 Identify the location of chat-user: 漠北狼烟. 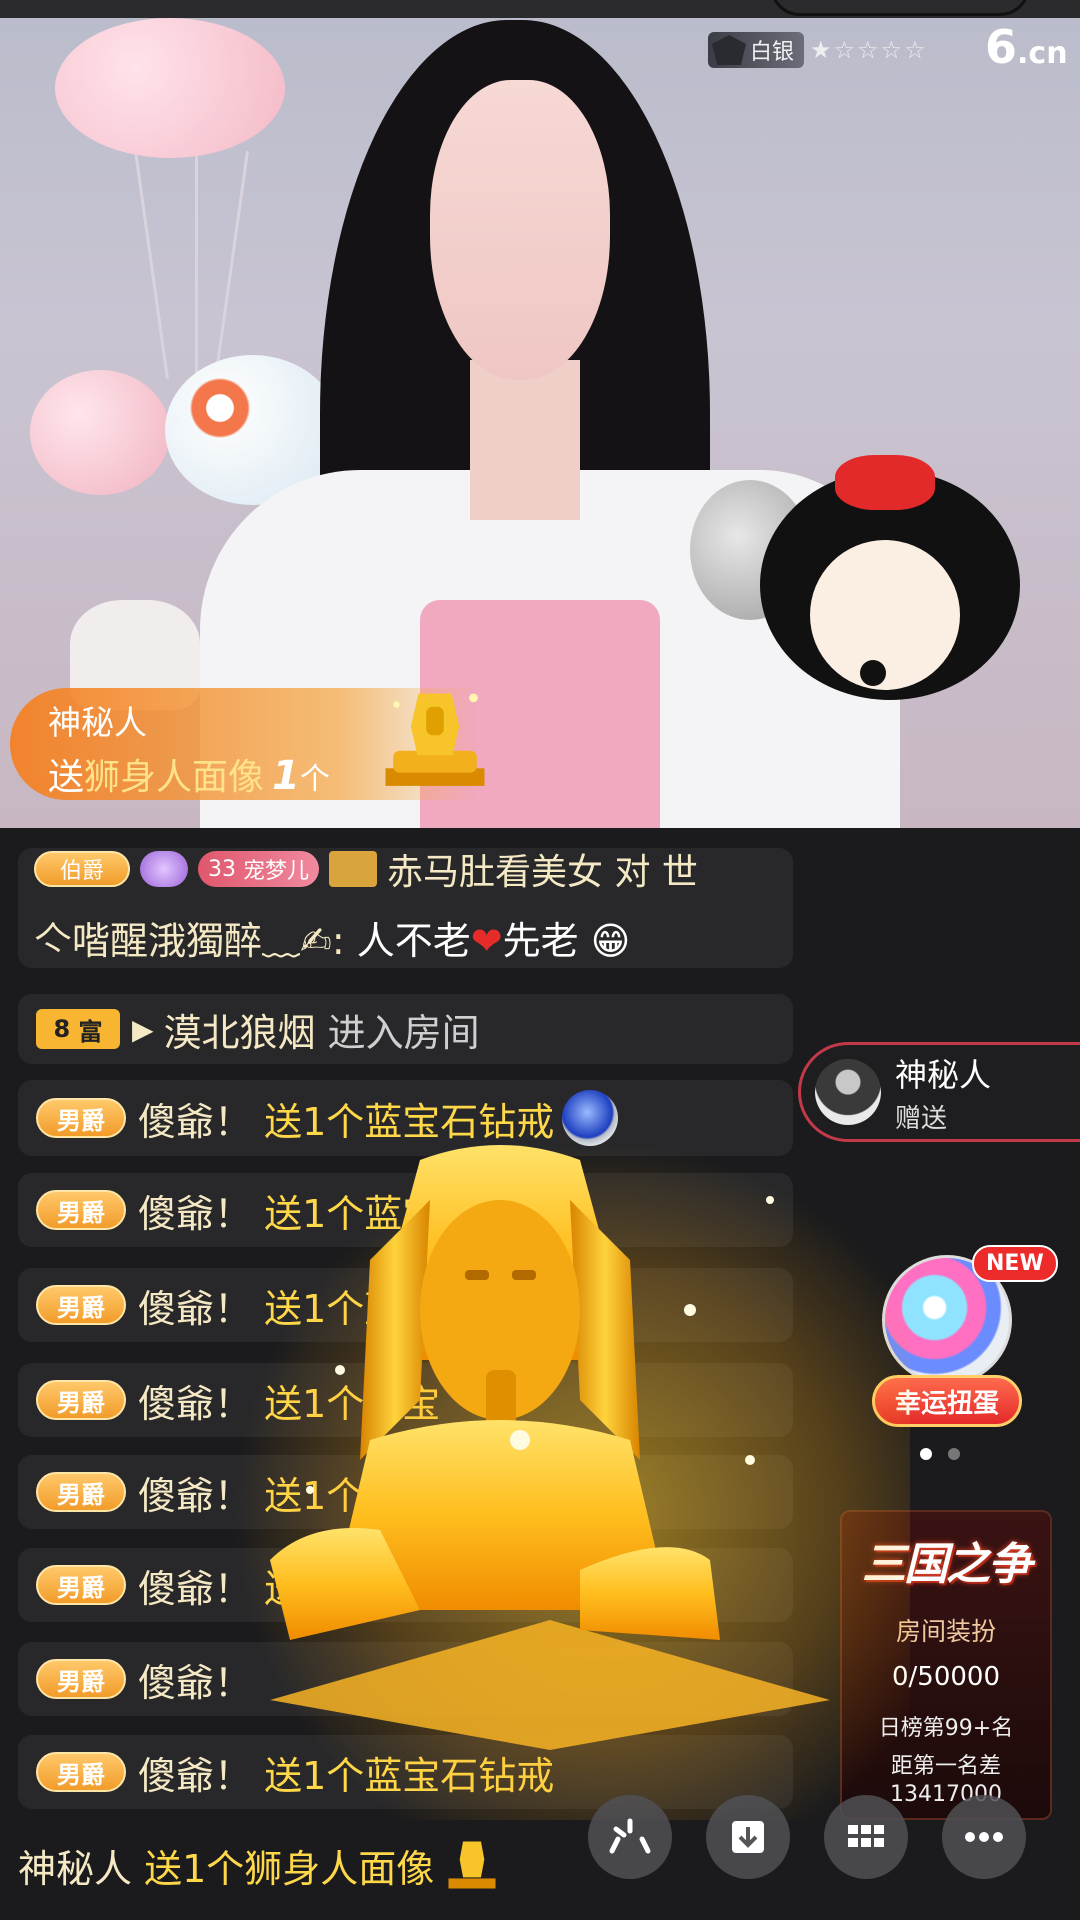
(239, 1032).